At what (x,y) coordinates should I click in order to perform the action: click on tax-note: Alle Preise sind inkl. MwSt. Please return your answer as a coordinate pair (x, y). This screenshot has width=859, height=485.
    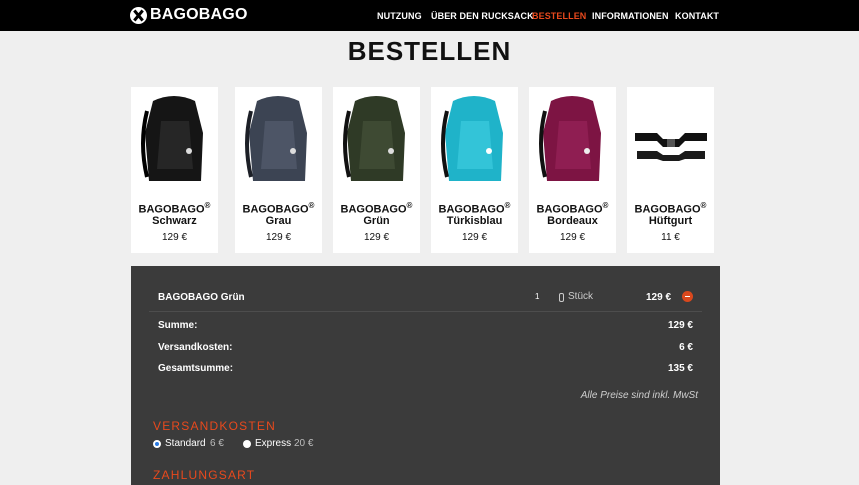
    Looking at the image, I should click on (639, 395).